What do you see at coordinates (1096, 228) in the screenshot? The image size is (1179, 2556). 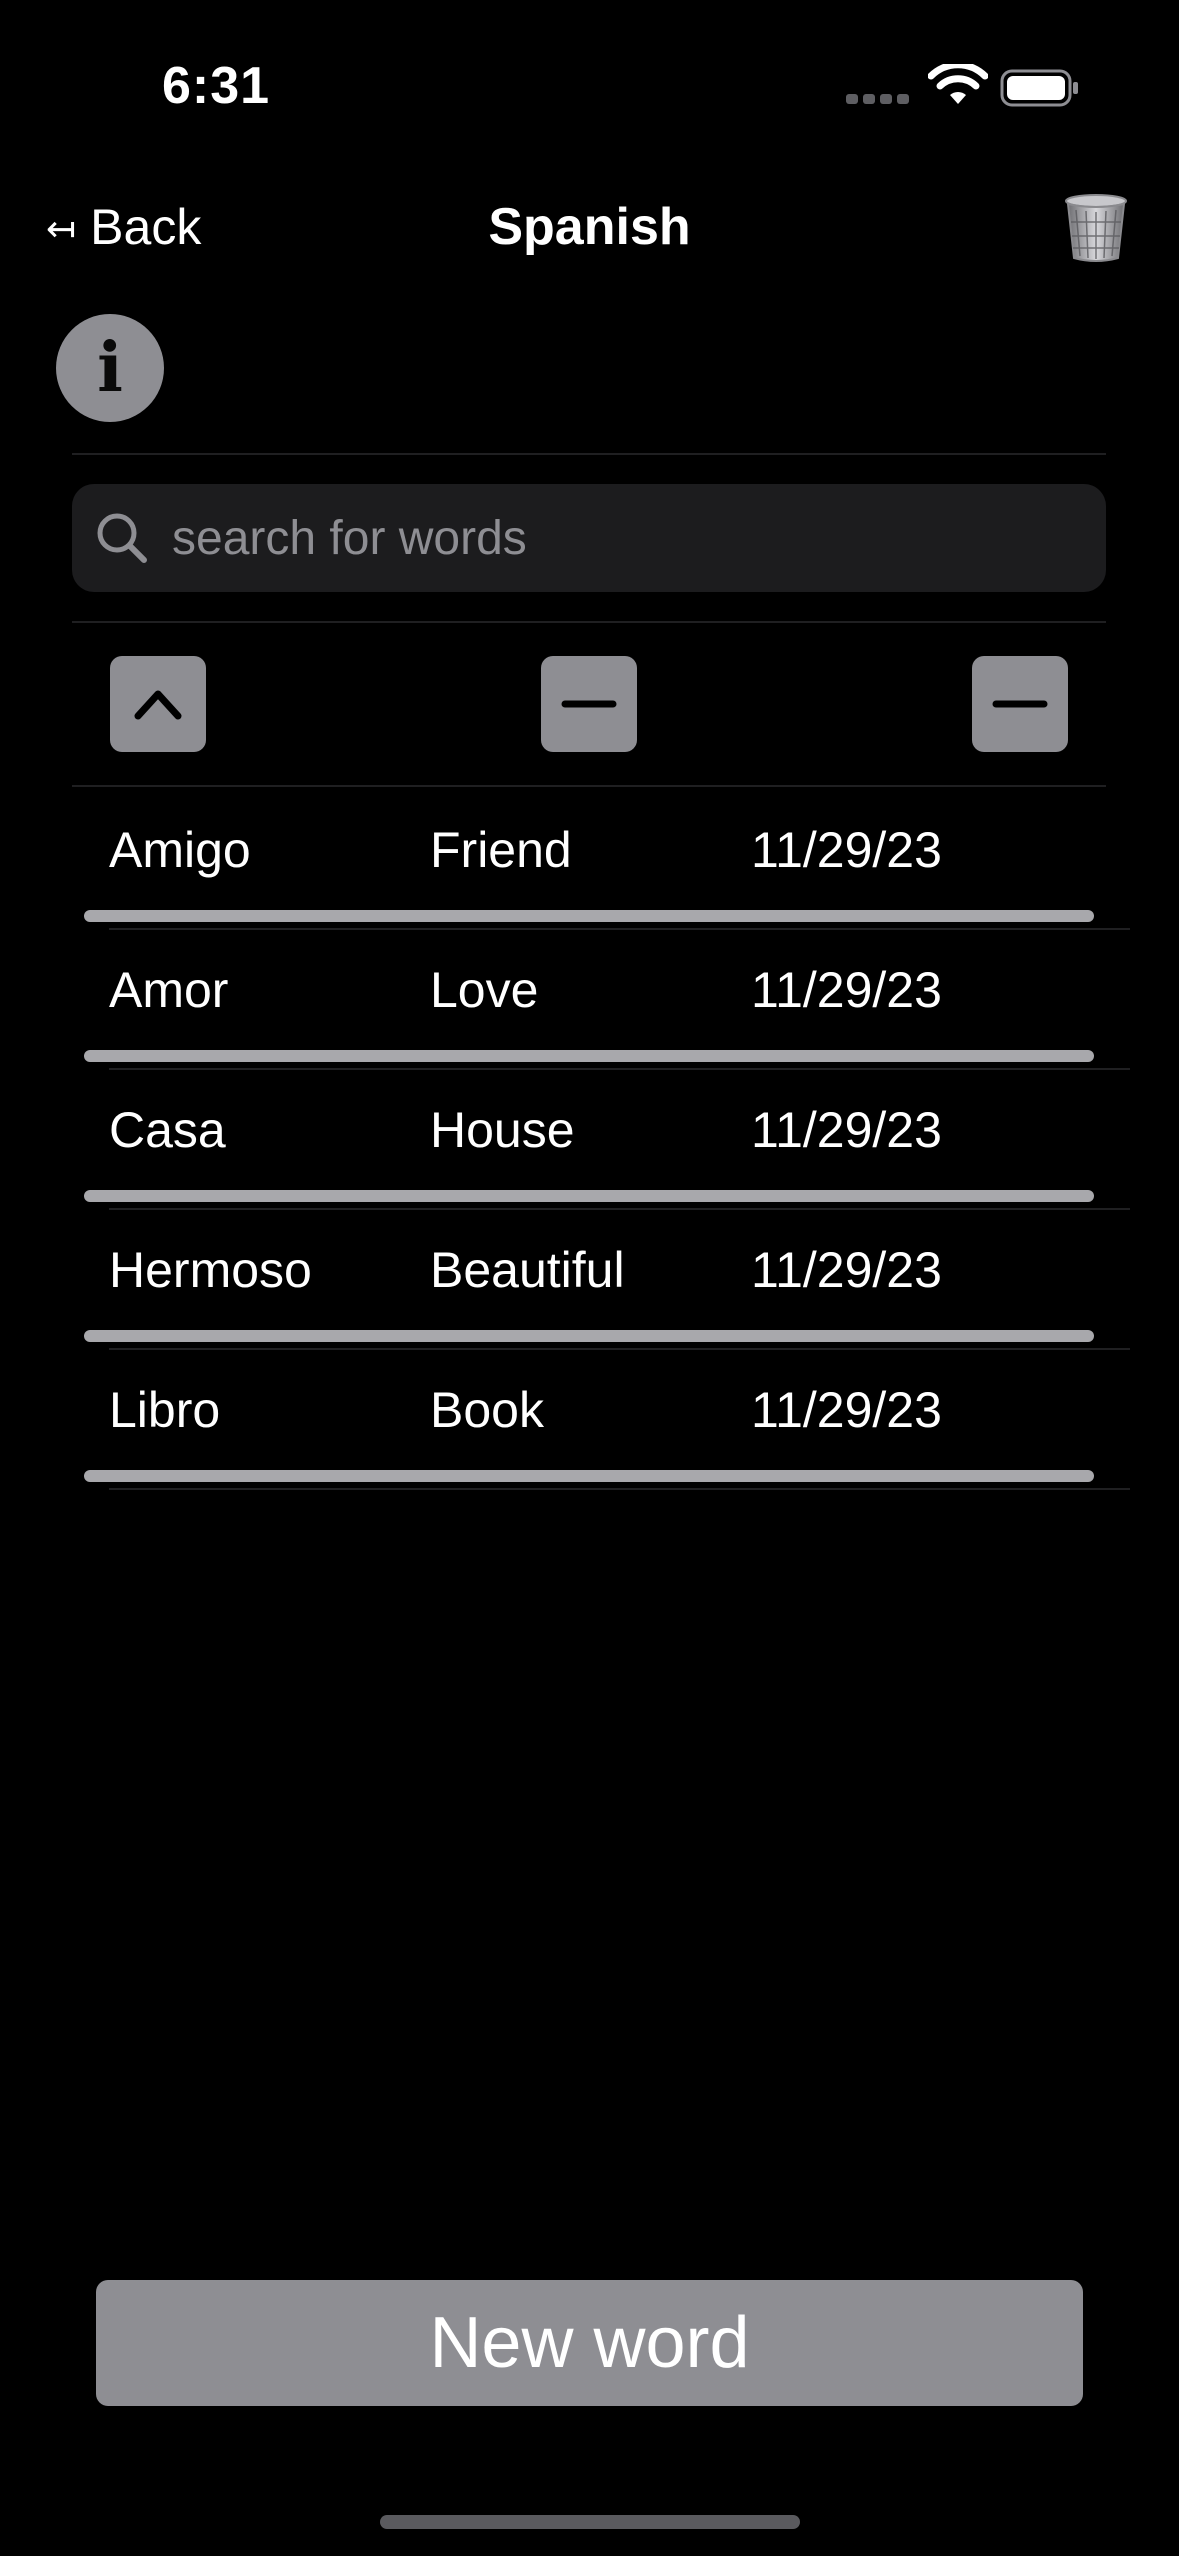 I see `trash-icon` at bounding box center [1096, 228].